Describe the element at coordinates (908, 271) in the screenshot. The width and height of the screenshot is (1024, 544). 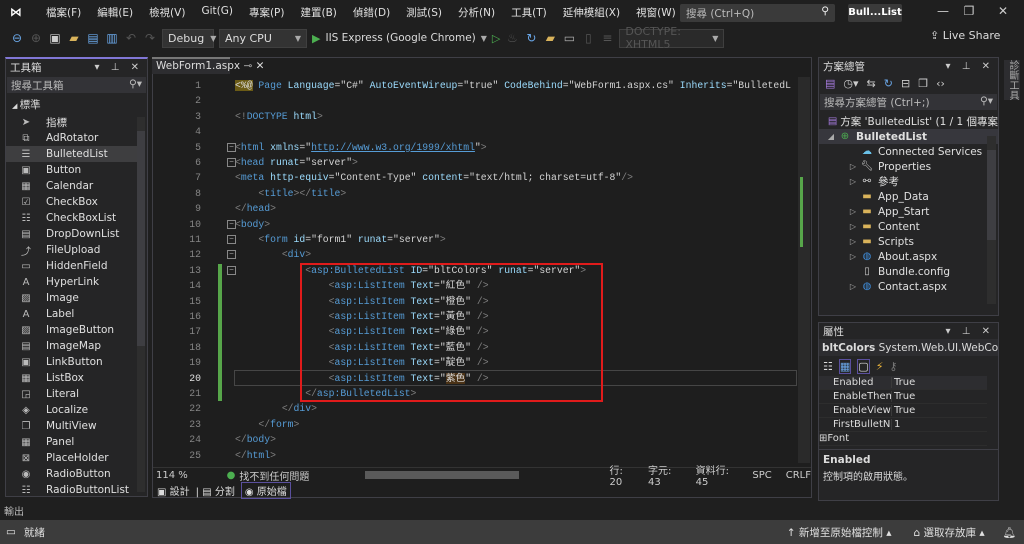
I see `solution-tree-item: ▯ Bundle.config` at that location.